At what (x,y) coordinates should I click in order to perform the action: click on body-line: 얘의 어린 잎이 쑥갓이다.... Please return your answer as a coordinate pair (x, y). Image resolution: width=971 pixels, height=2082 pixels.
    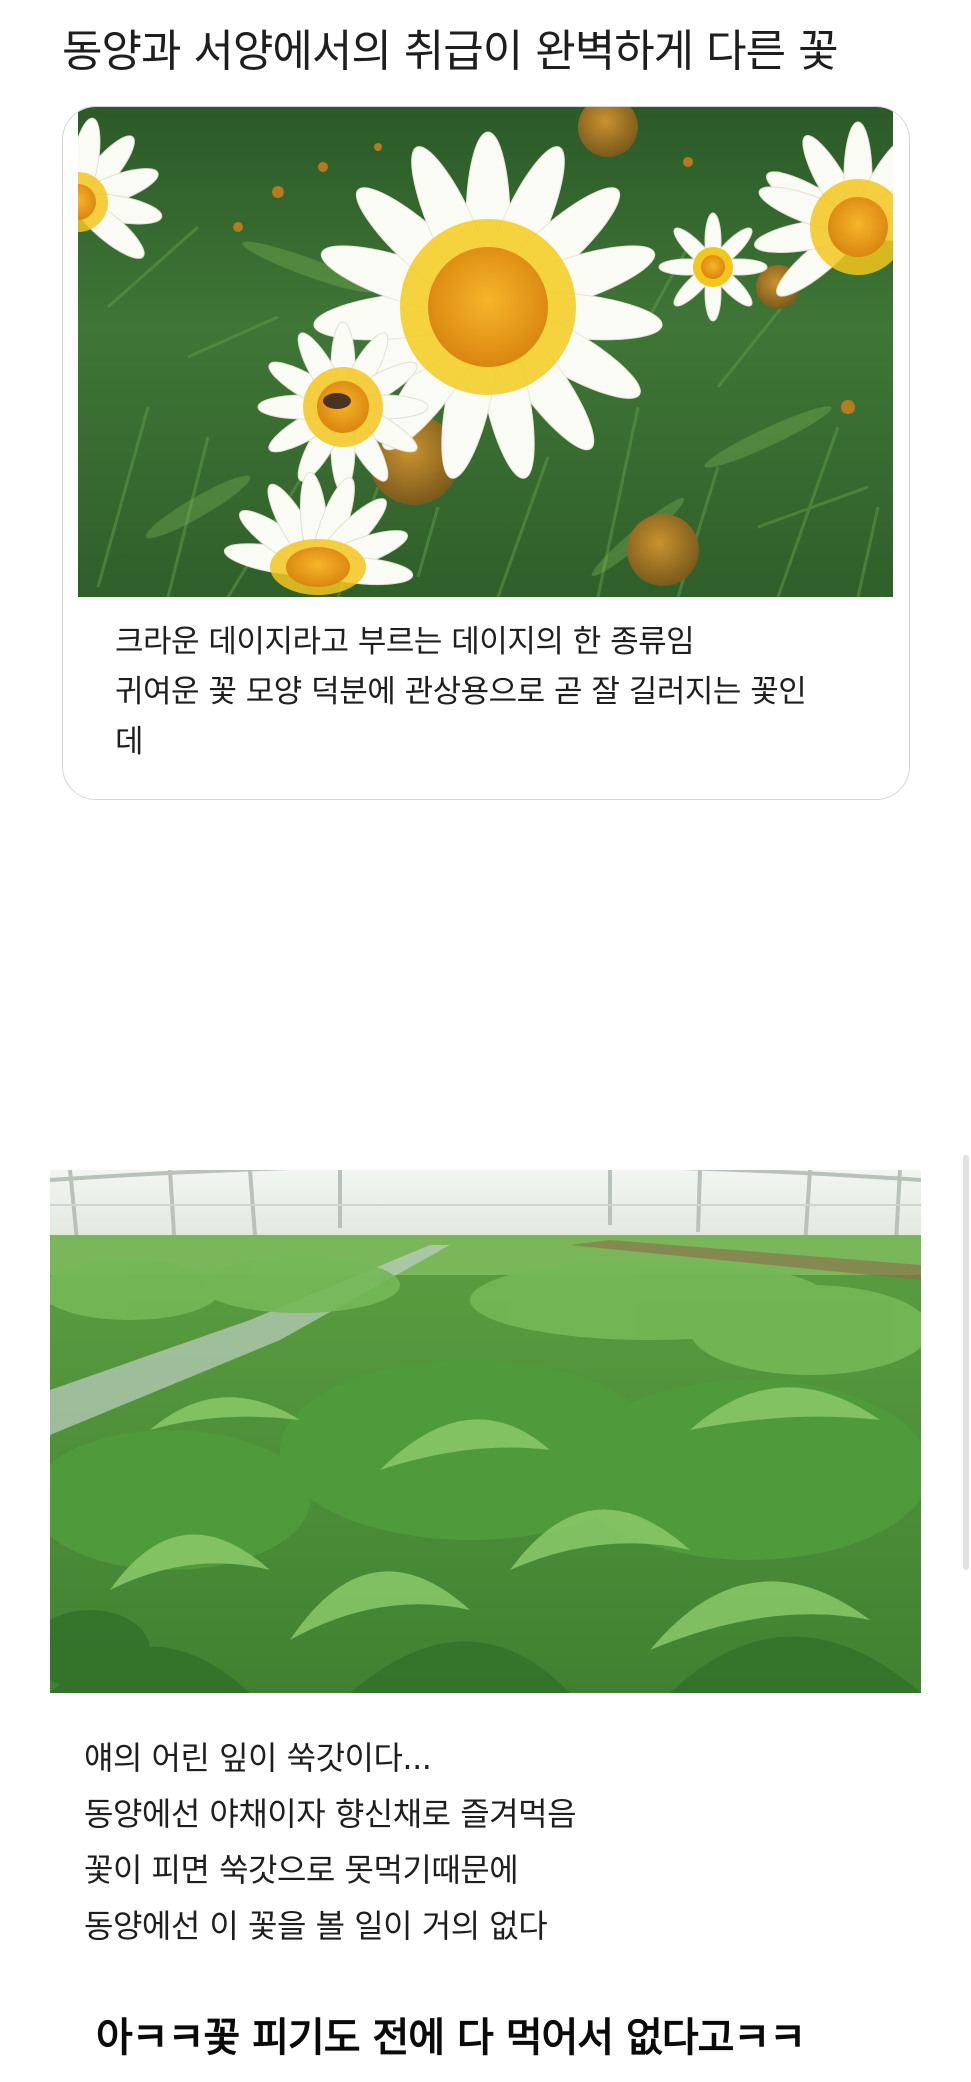
    Looking at the image, I should click on (258, 1758).